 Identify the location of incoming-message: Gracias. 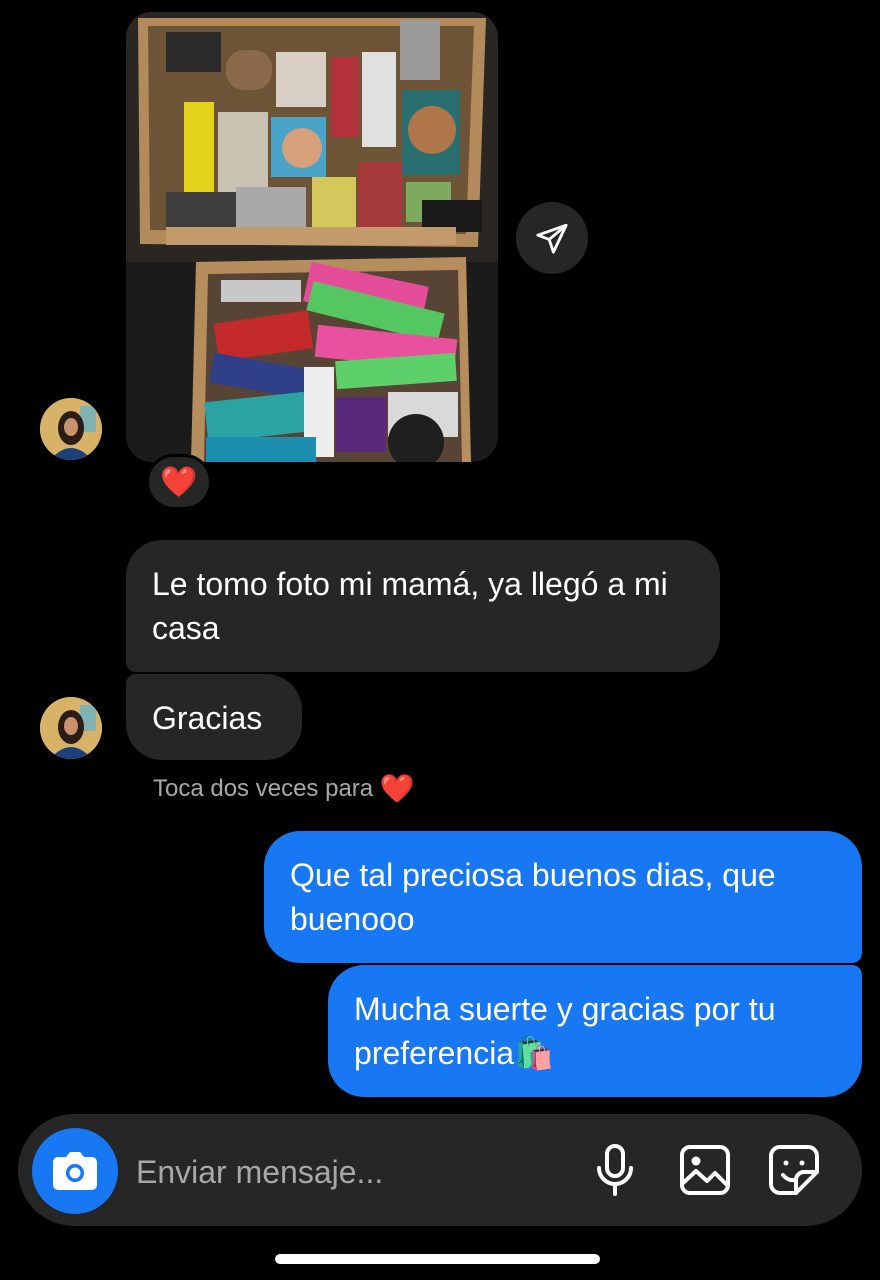
(214, 717).